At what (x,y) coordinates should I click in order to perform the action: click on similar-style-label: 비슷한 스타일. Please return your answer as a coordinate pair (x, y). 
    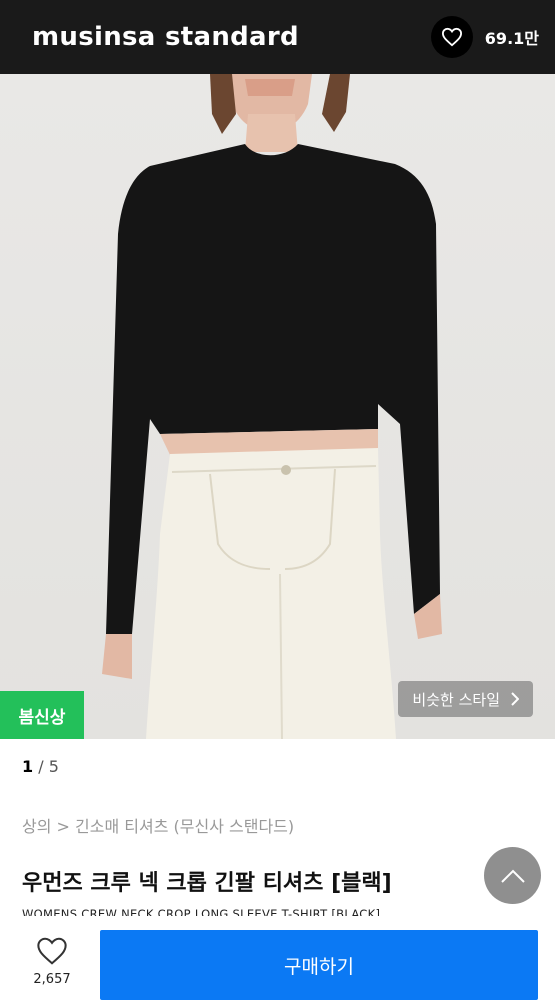
    Looking at the image, I should click on (456, 699).